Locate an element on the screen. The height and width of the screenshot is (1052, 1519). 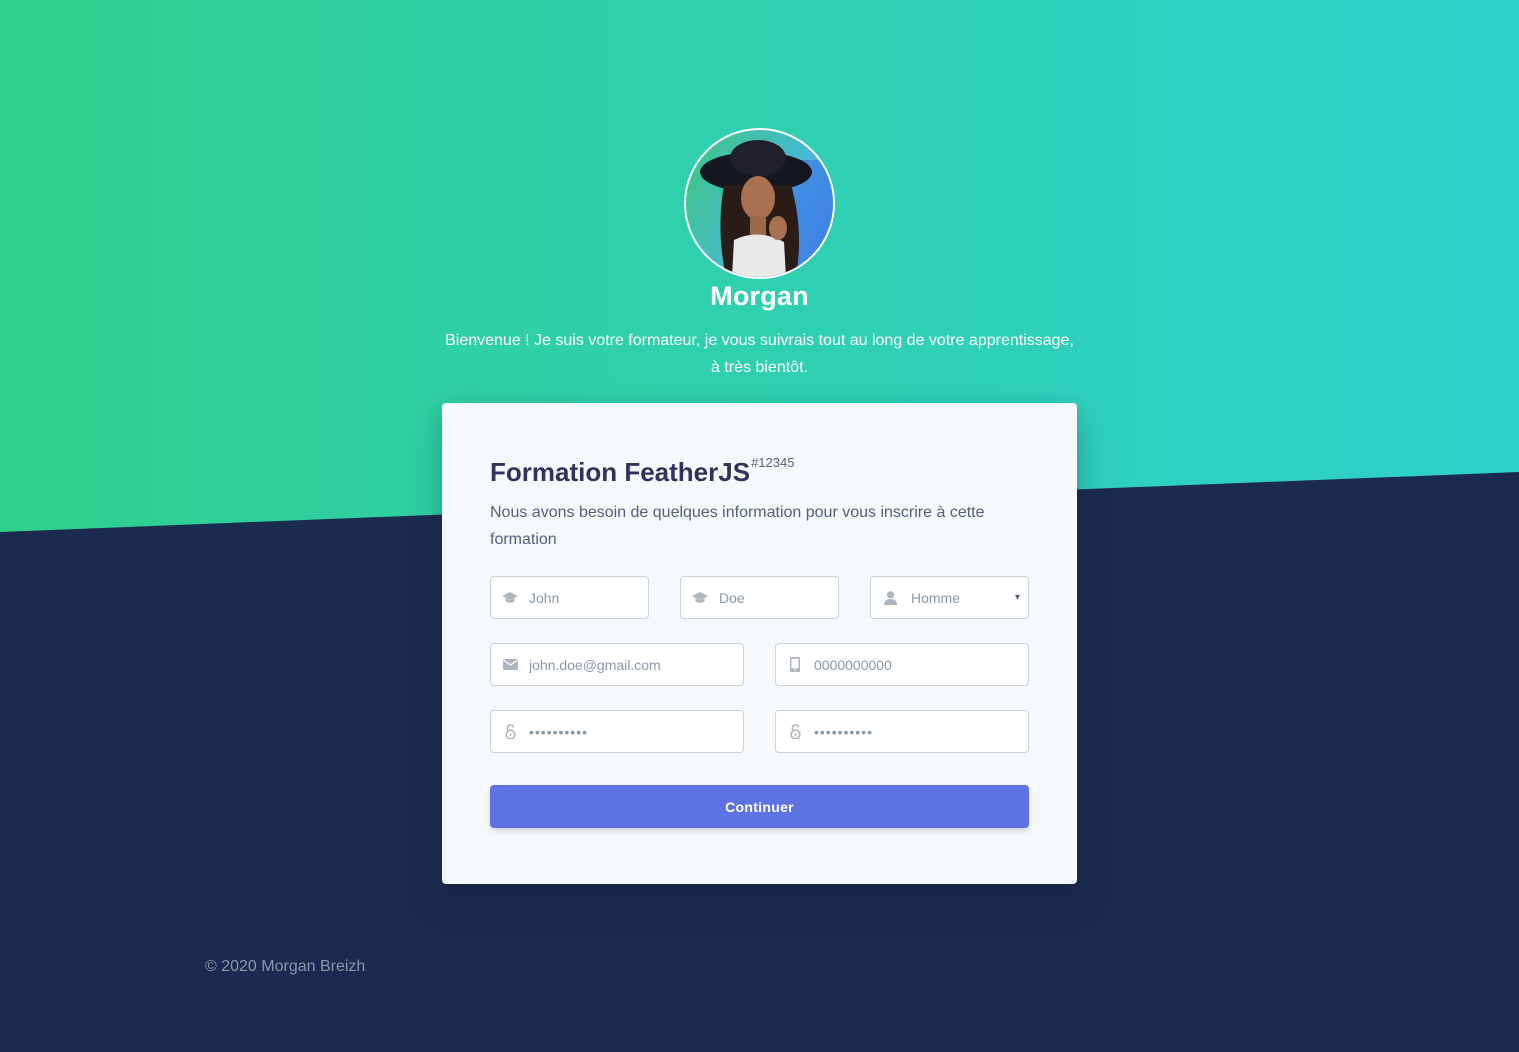
user-icon is located at coordinates (890, 597).